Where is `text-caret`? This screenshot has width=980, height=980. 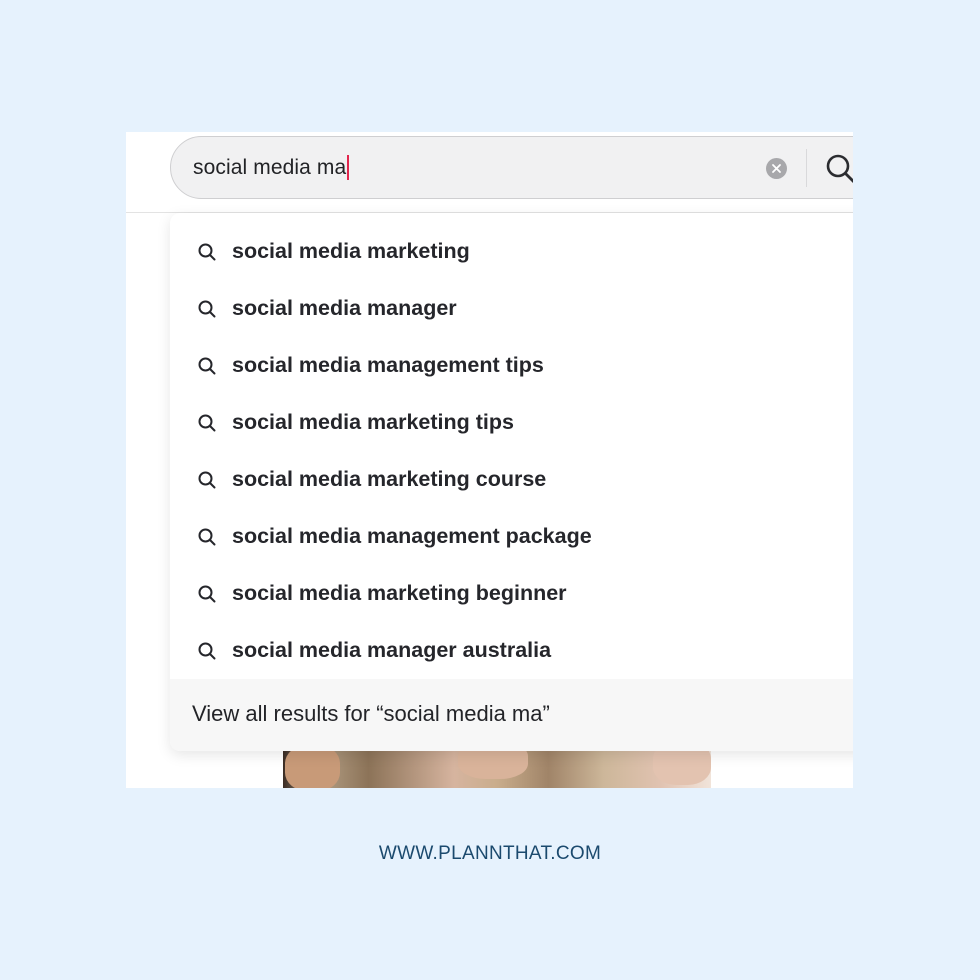
text-caret is located at coordinates (348, 167).